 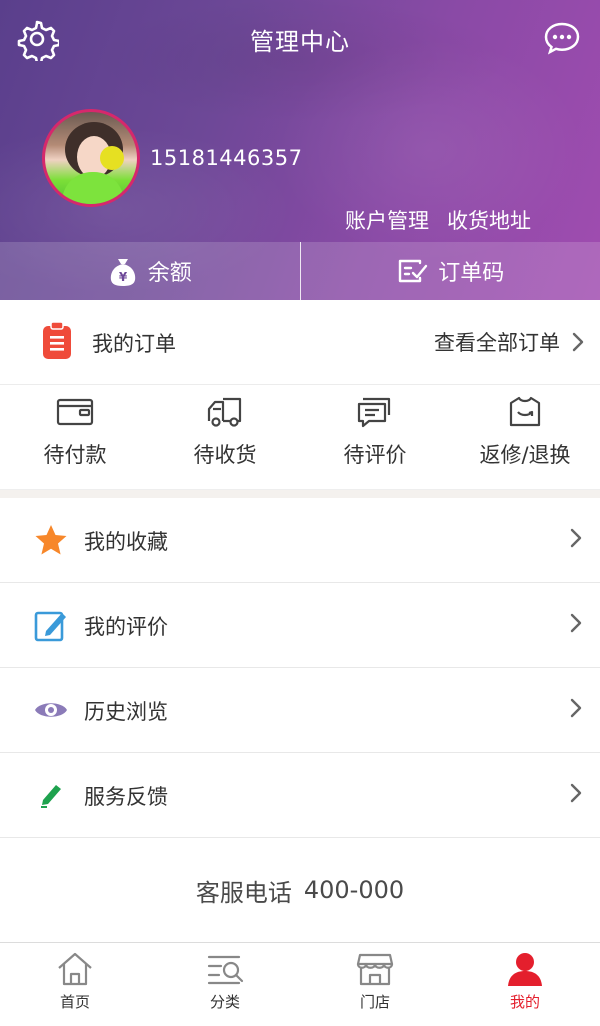 What do you see at coordinates (225, 412) in the screenshot?
I see `truck-icon` at bounding box center [225, 412].